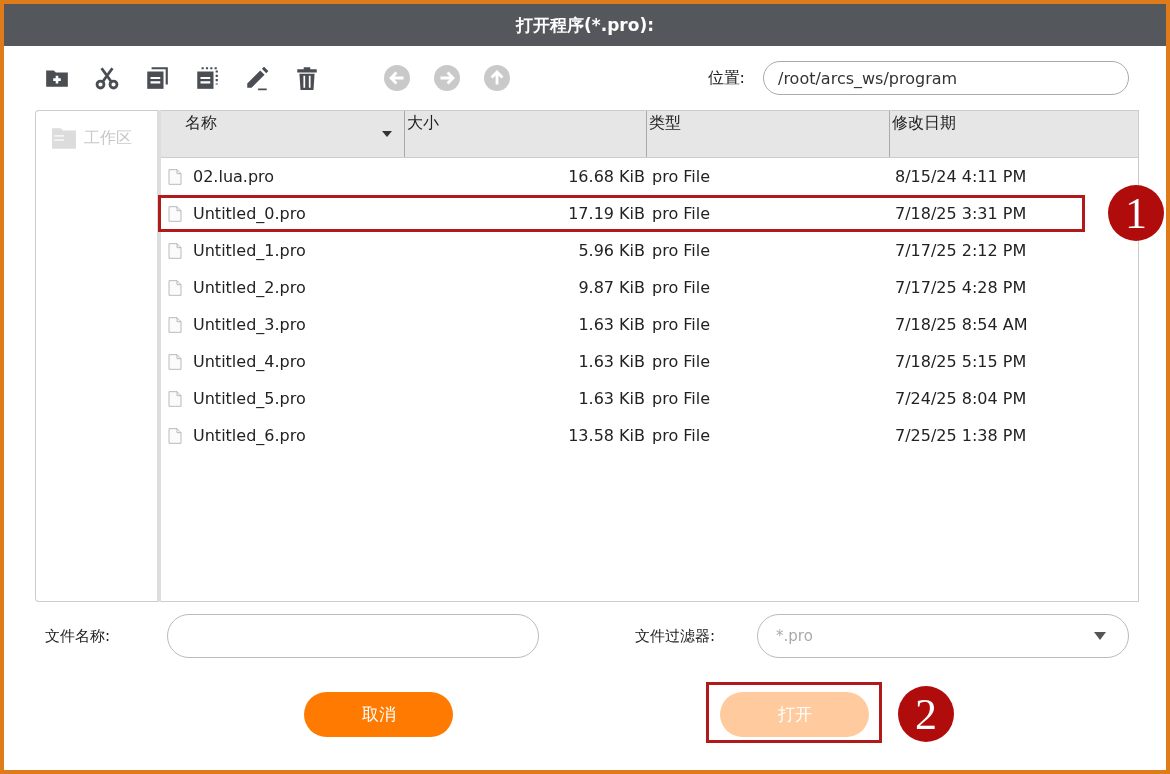 The width and height of the screenshot is (1170, 774). What do you see at coordinates (249, 324) in the screenshot?
I see `file-name: Untitled_3.pro` at bounding box center [249, 324].